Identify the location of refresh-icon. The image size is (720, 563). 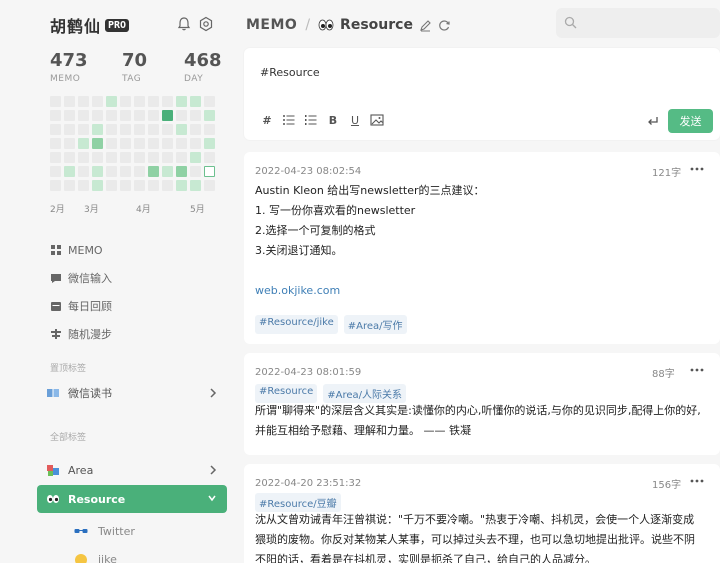
(444, 25).